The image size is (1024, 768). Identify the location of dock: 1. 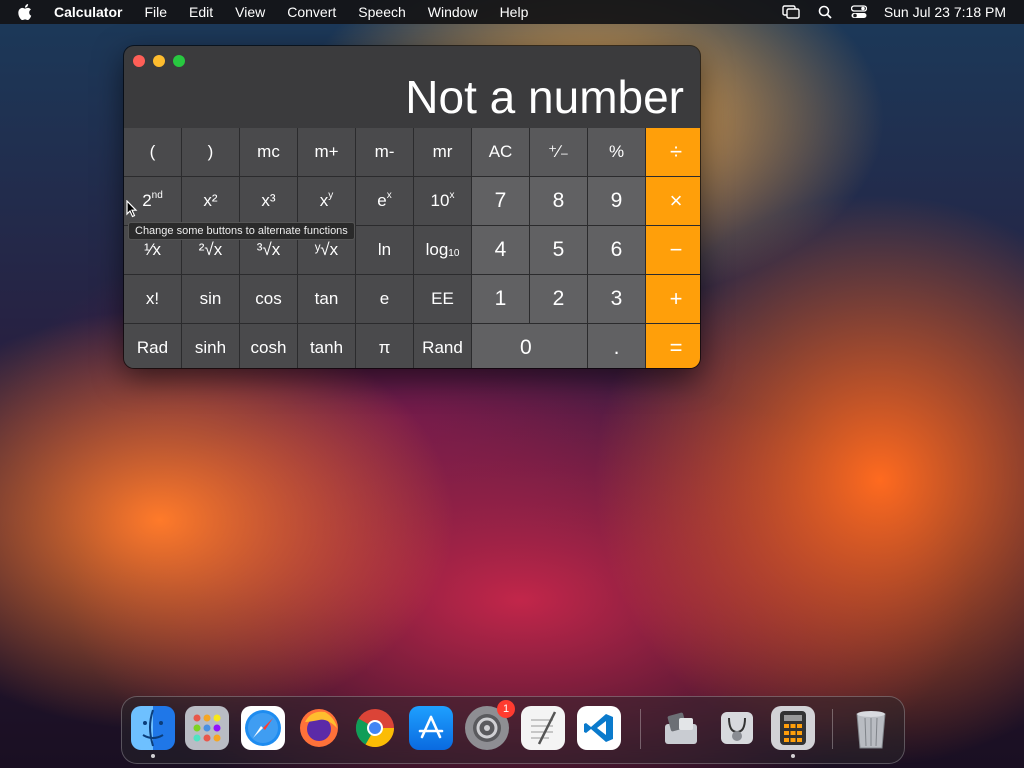
(513, 730).